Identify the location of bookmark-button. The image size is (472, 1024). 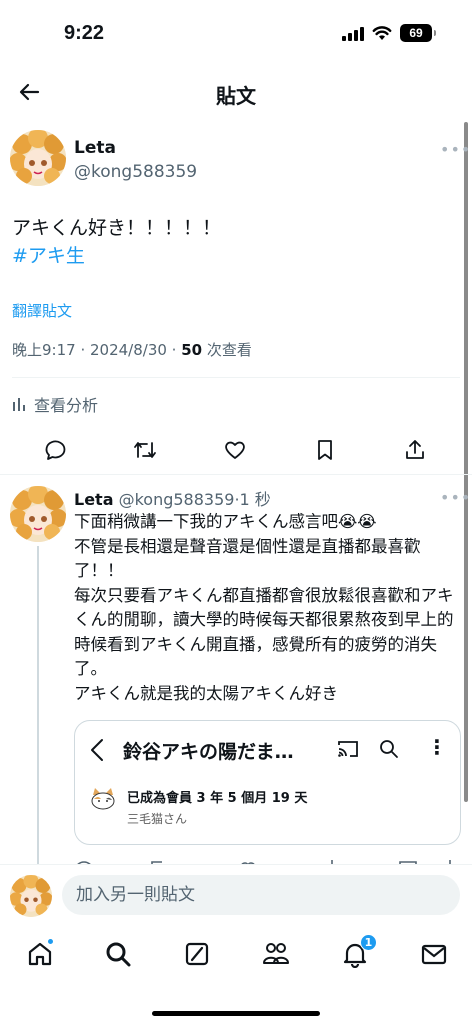
(325, 450).